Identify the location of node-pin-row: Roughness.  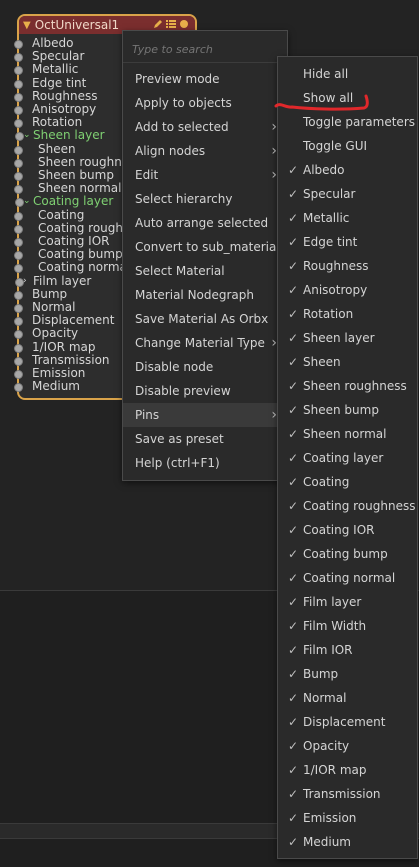
(55, 96).